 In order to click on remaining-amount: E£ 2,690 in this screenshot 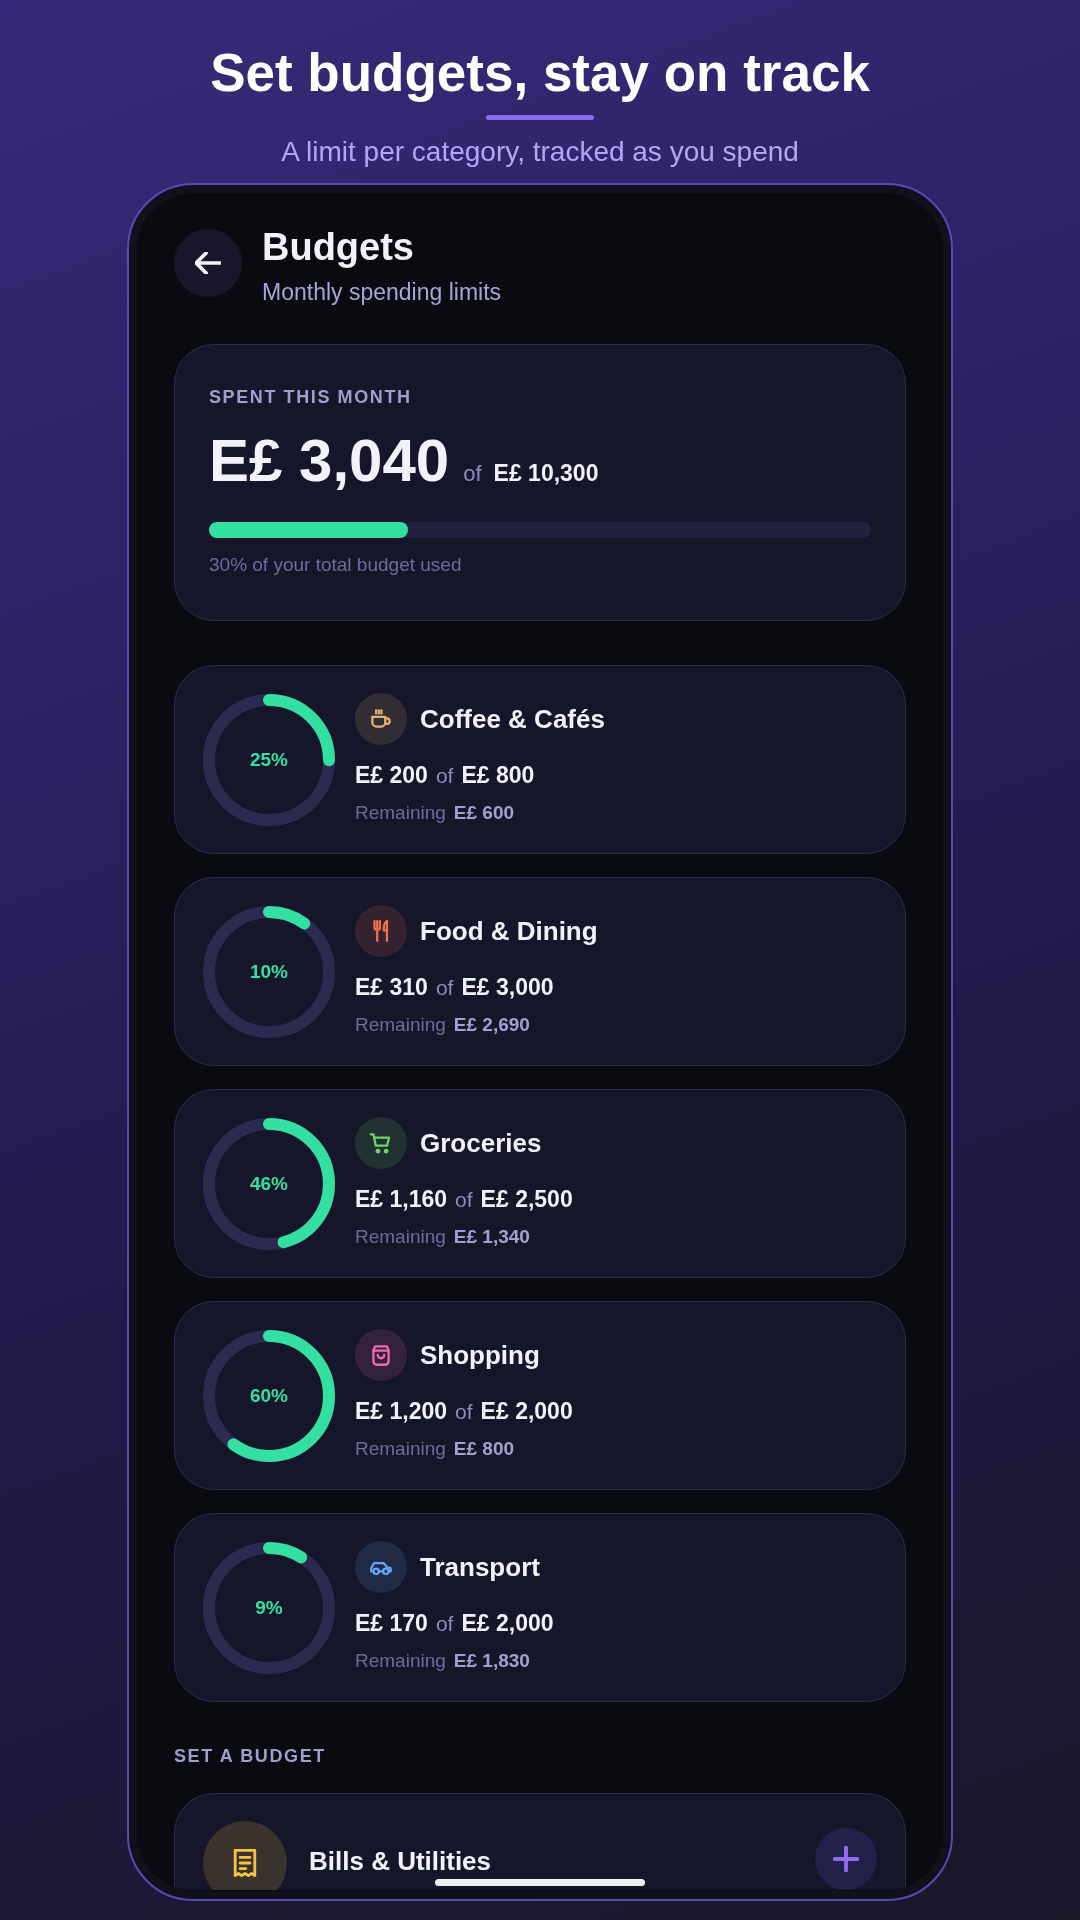, I will do `click(491, 1025)`.